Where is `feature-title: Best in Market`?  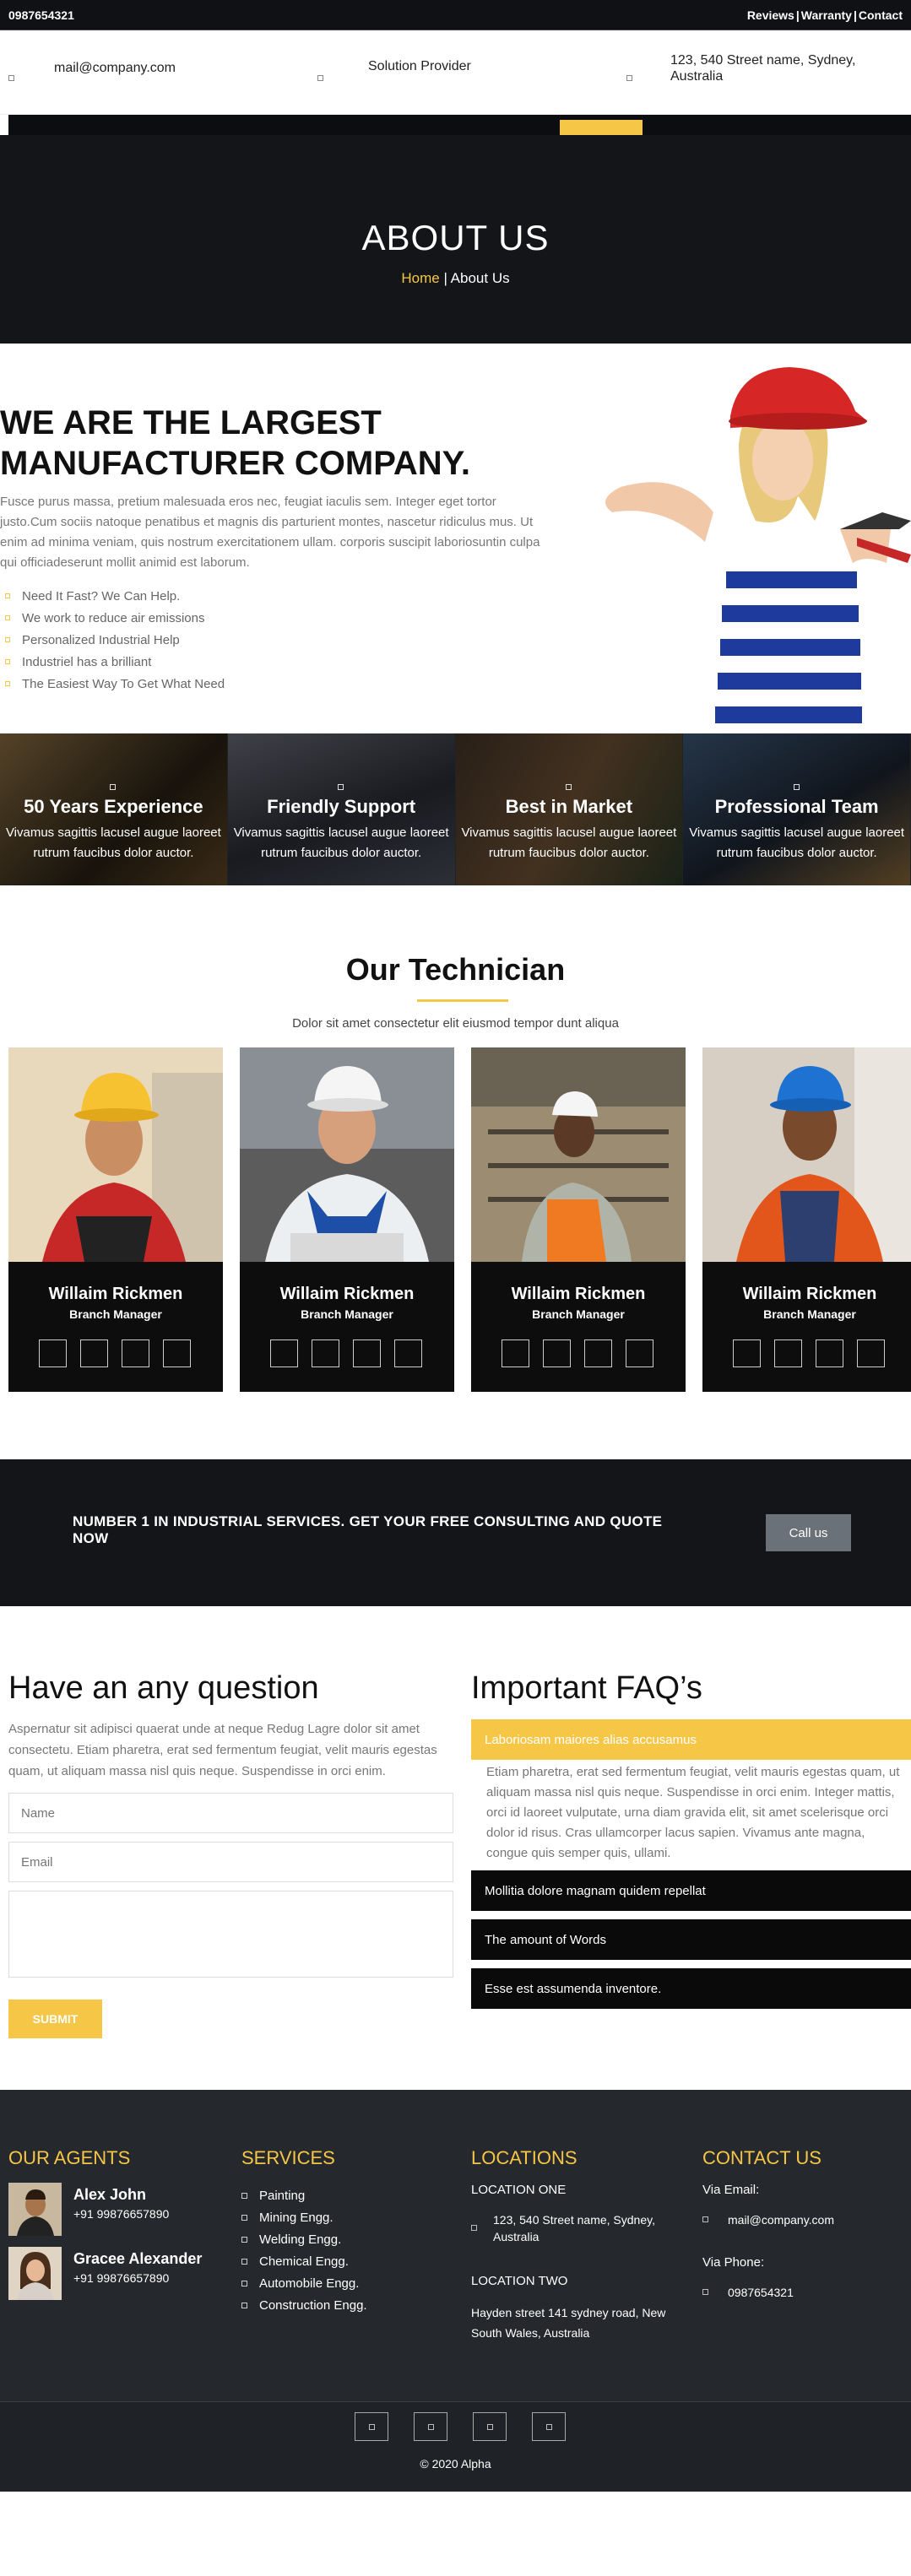
feature-title: Best in Market is located at coordinates (569, 806).